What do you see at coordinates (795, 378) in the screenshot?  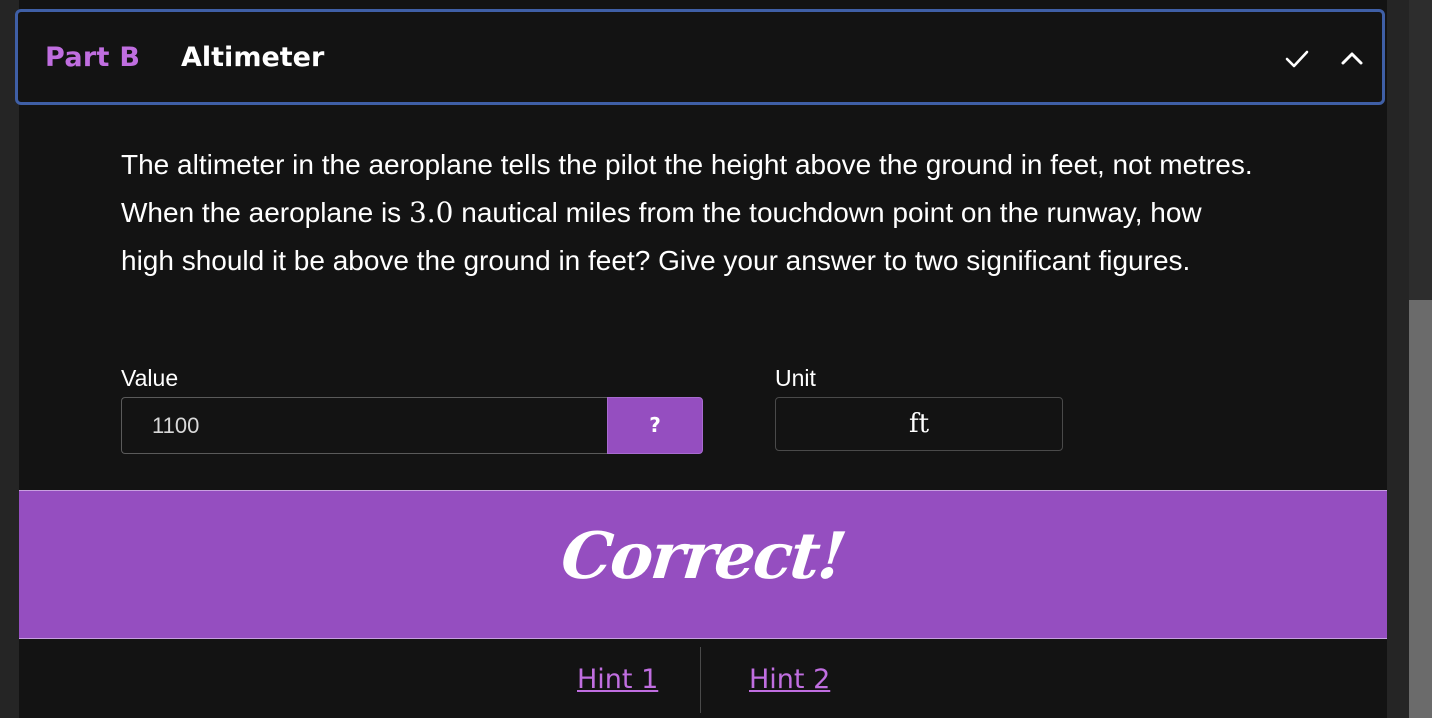 I see `unit-label: Unit` at bounding box center [795, 378].